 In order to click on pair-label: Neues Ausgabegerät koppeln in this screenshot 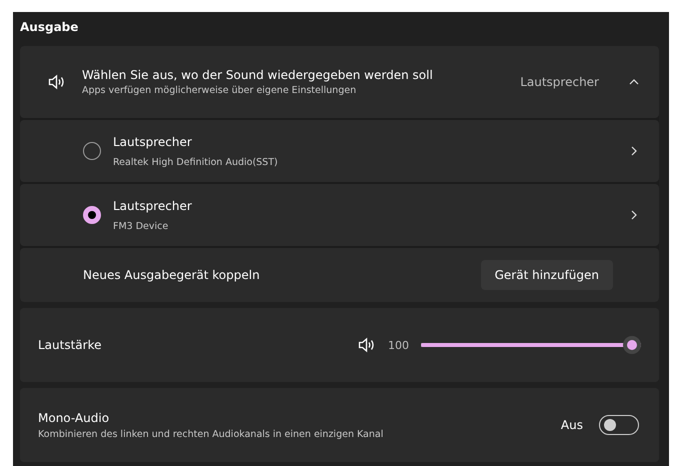, I will do `click(172, 275)`.